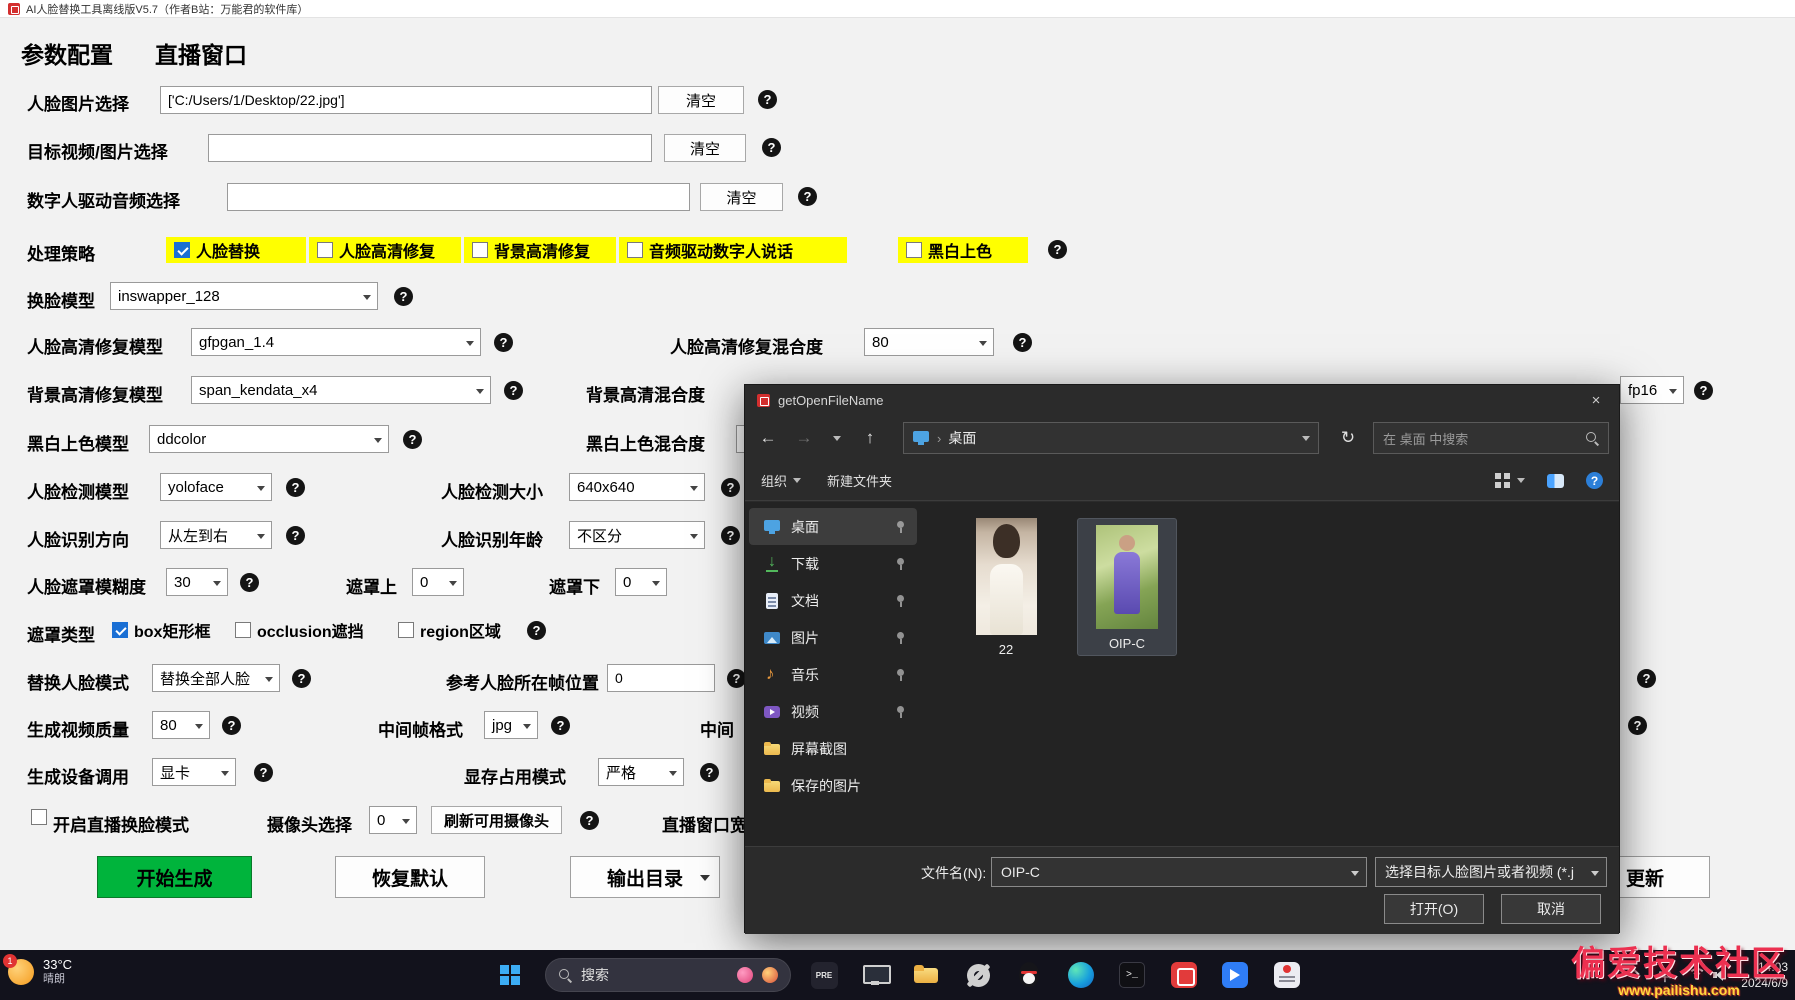 The width and height of the screenshot is (1795, 1000). What do you see at coordinates (661, 678) in the screenshot?
I see `ref-frame-input: 0` at bounding box center [661, 678].